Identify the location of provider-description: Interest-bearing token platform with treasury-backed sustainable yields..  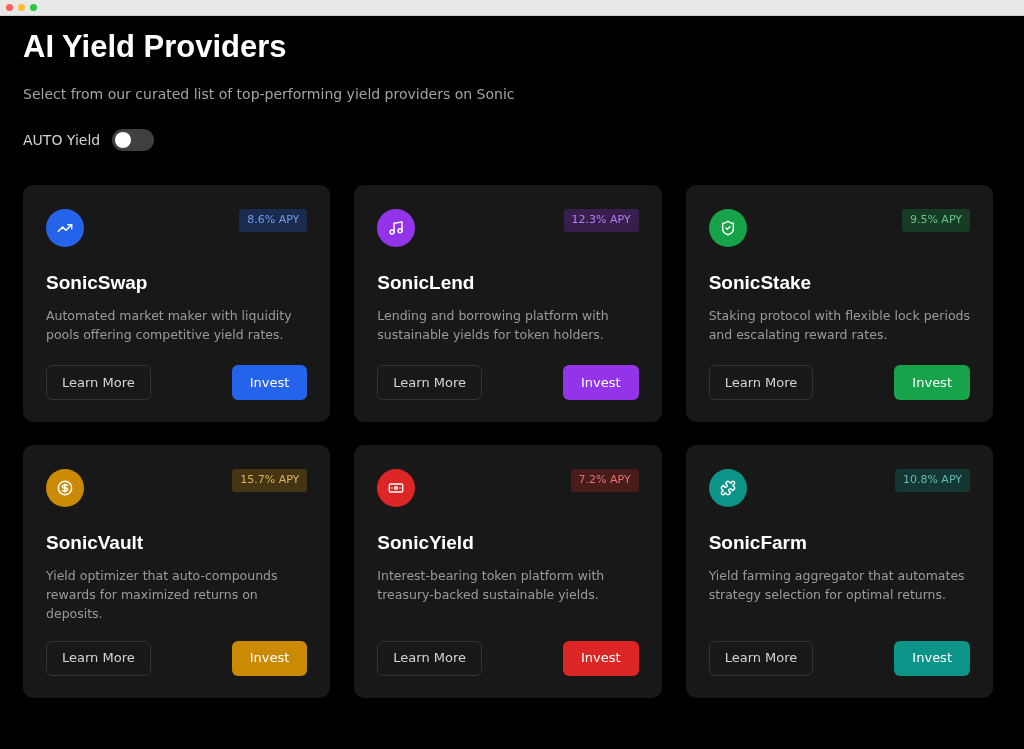
(491, 585).